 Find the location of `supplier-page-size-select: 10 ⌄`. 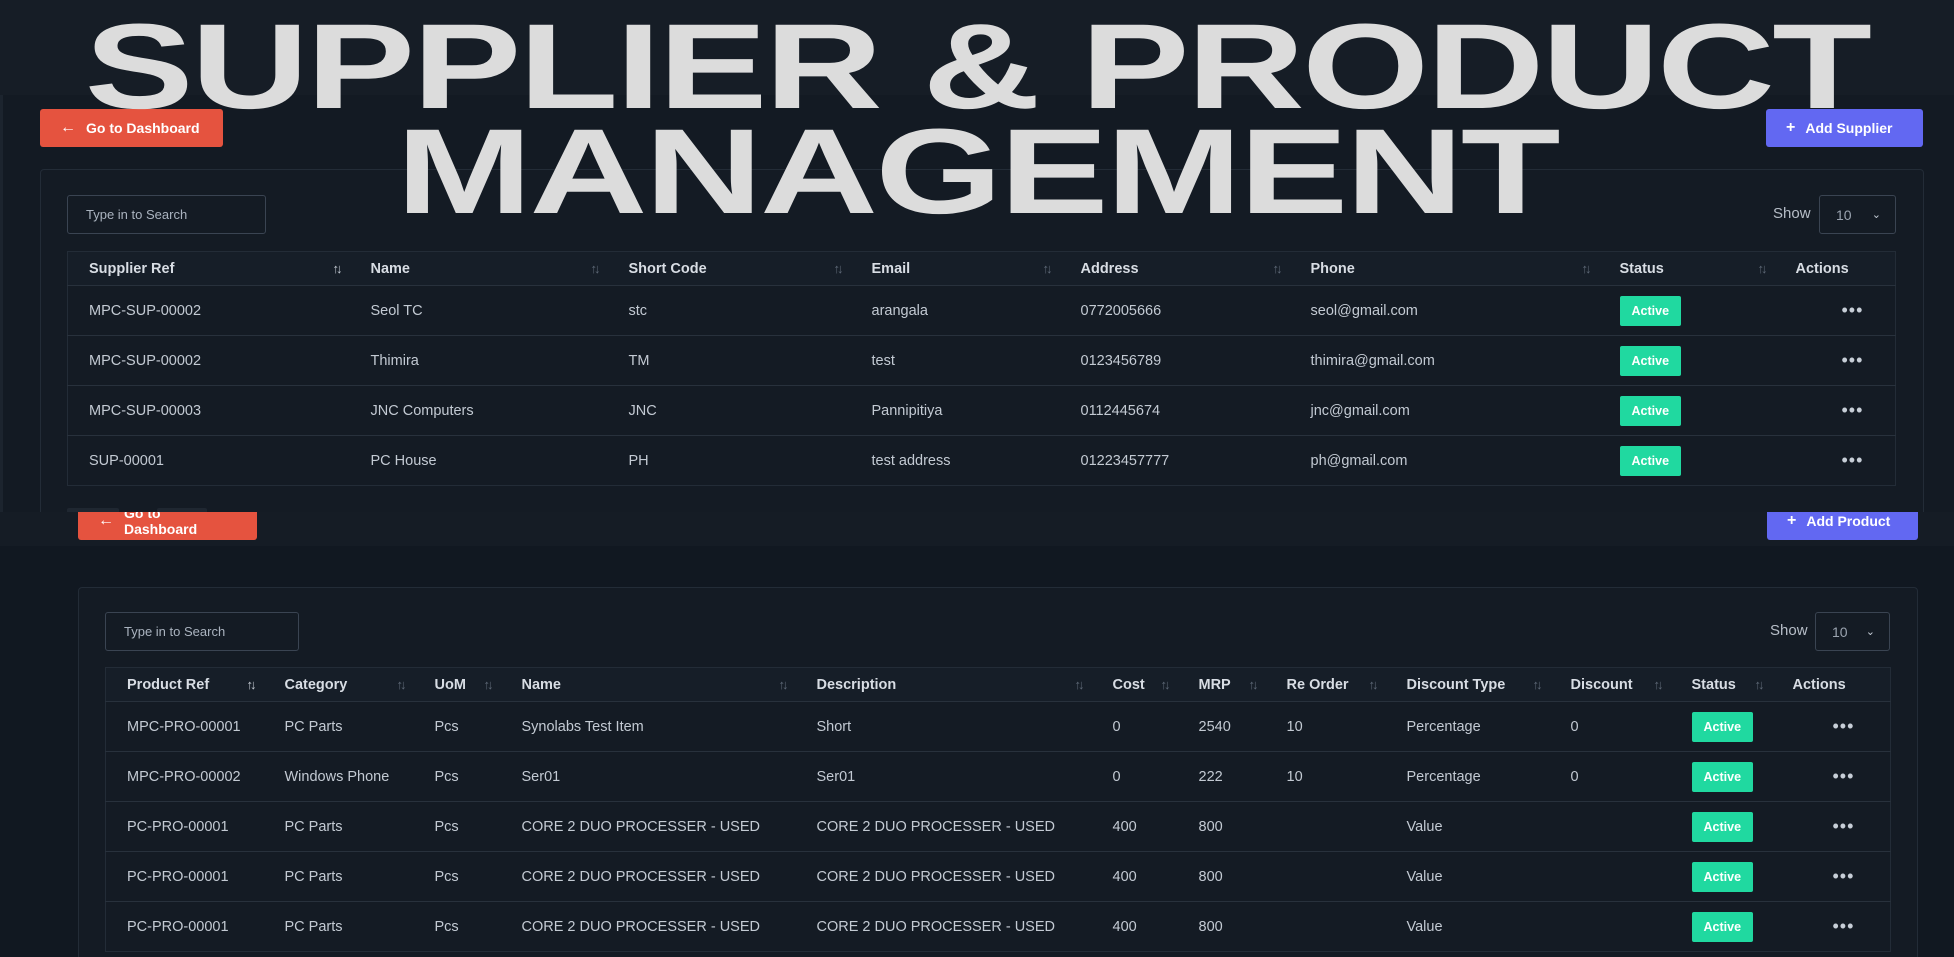

supplier-page-size-select: 10 ⌄ is located at coordinates (1857, 214).